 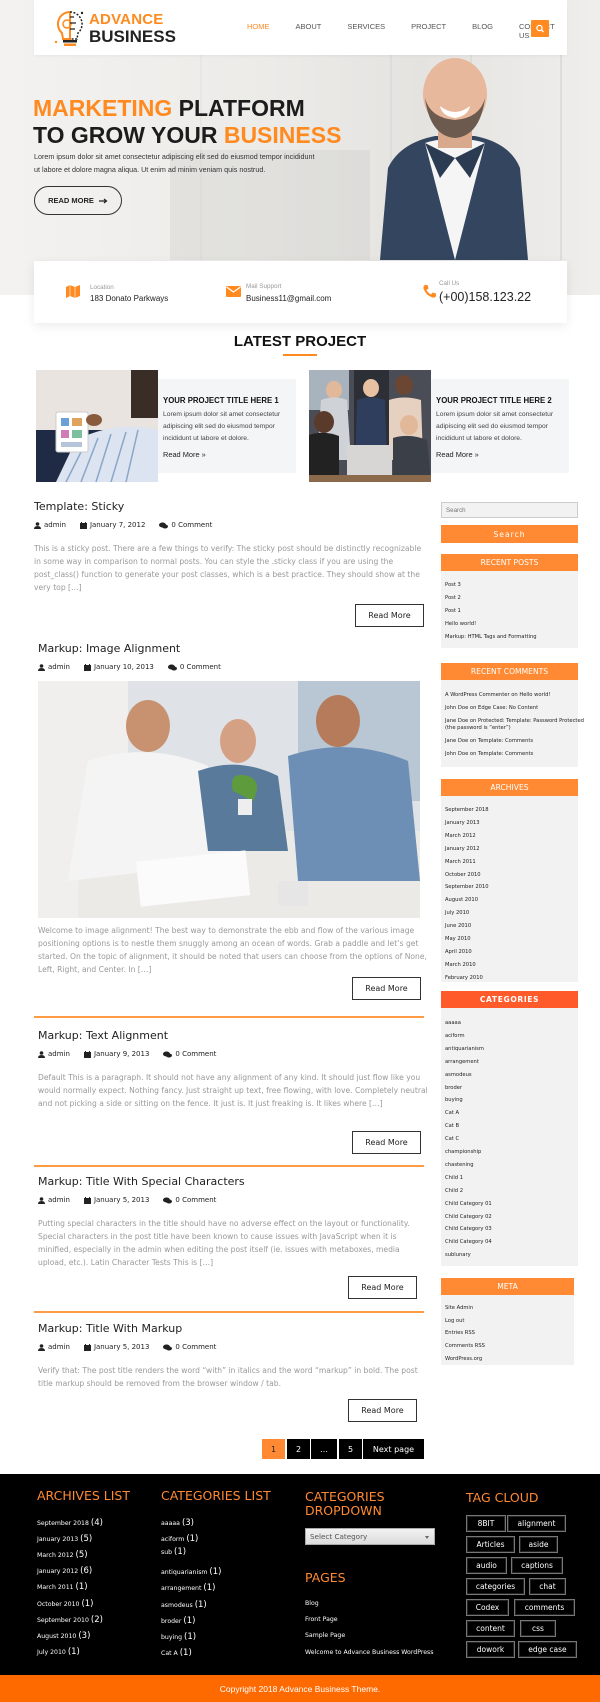 I want to click on page-2-button: 2, so click(x=298, y=1449).